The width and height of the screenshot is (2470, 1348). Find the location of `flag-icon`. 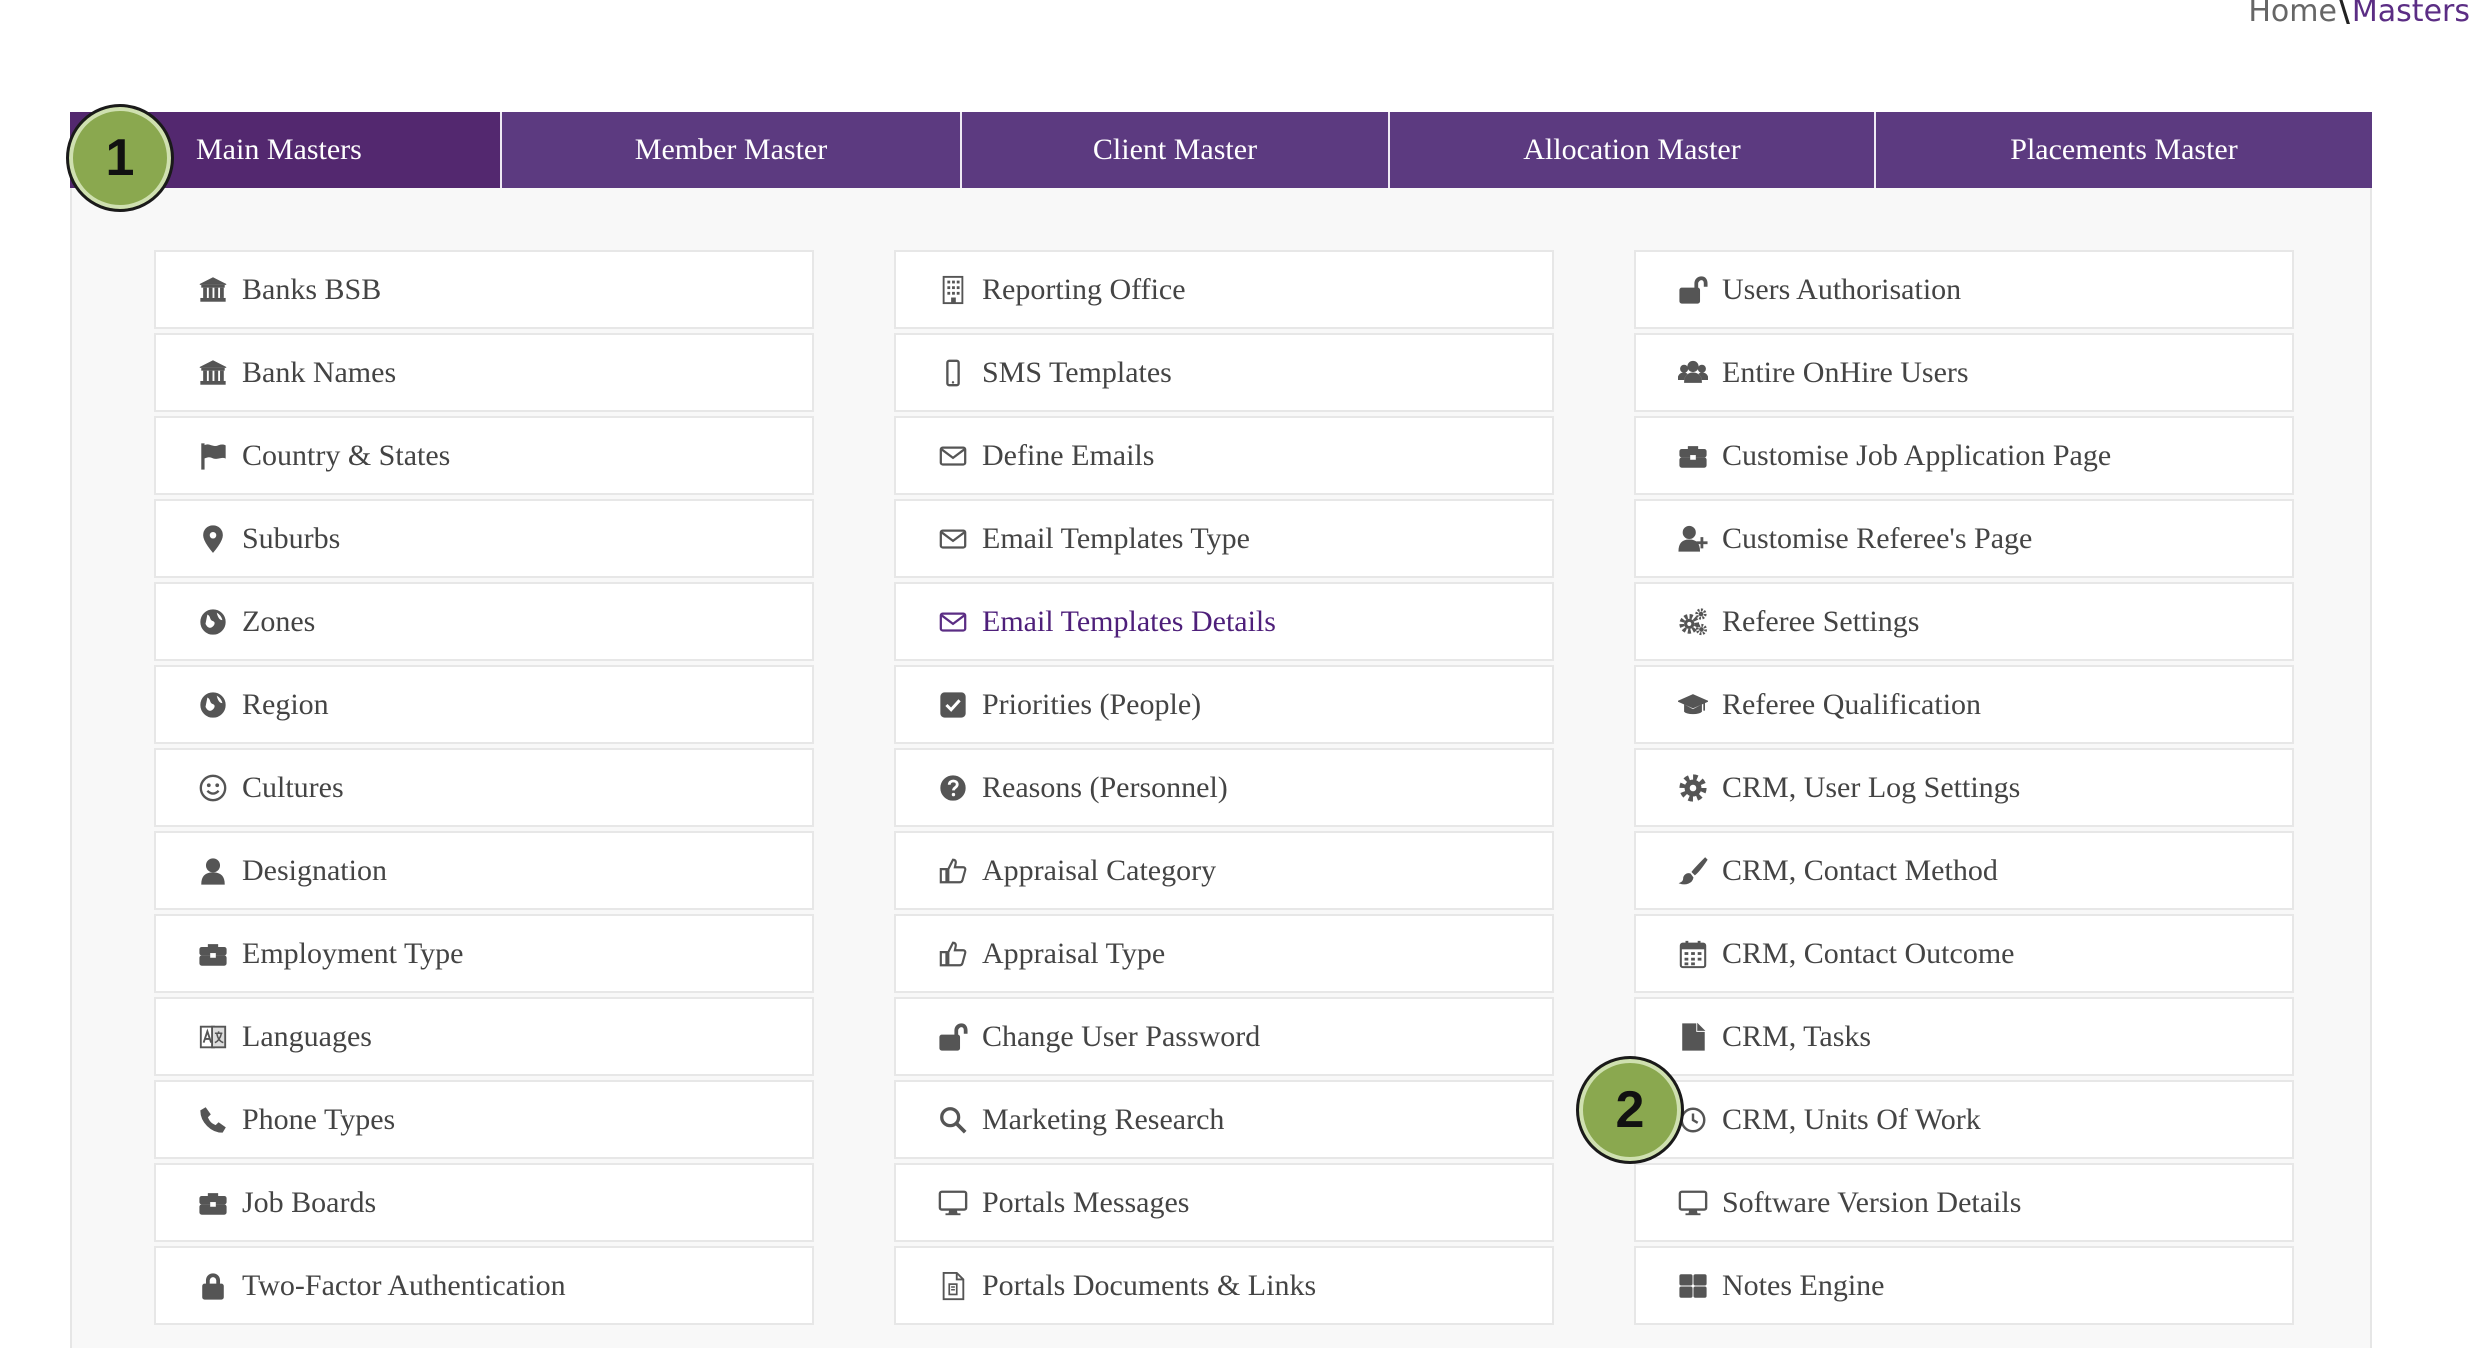

flag-icon is located at coordinates (213, 456).